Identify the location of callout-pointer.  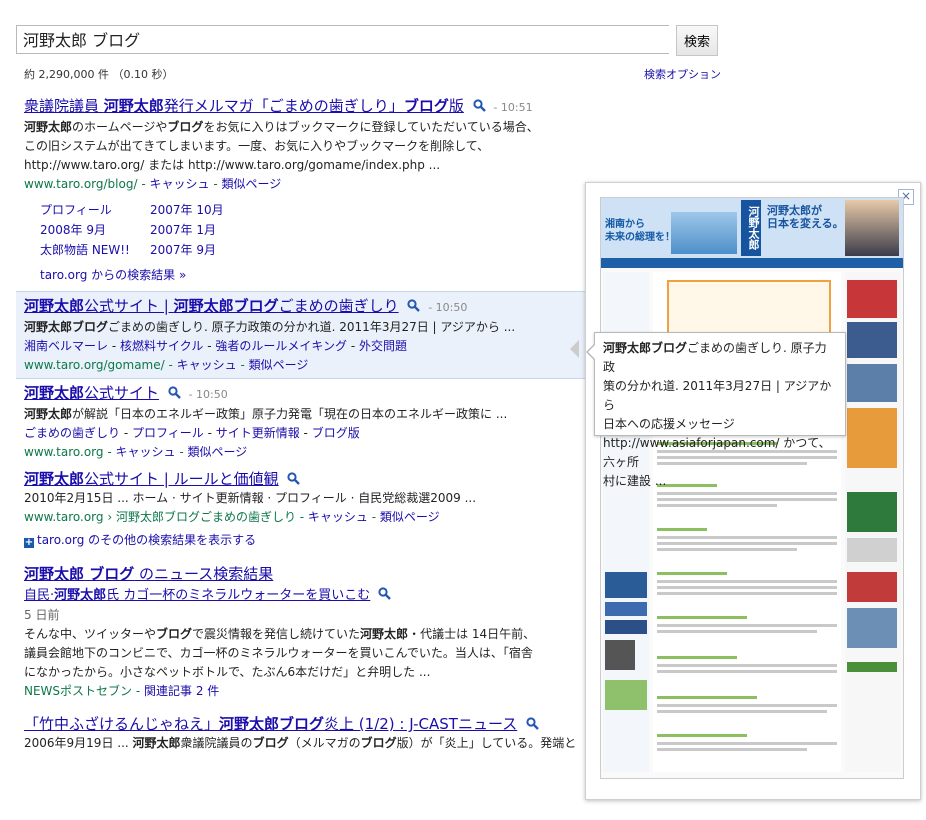
(591, 352).